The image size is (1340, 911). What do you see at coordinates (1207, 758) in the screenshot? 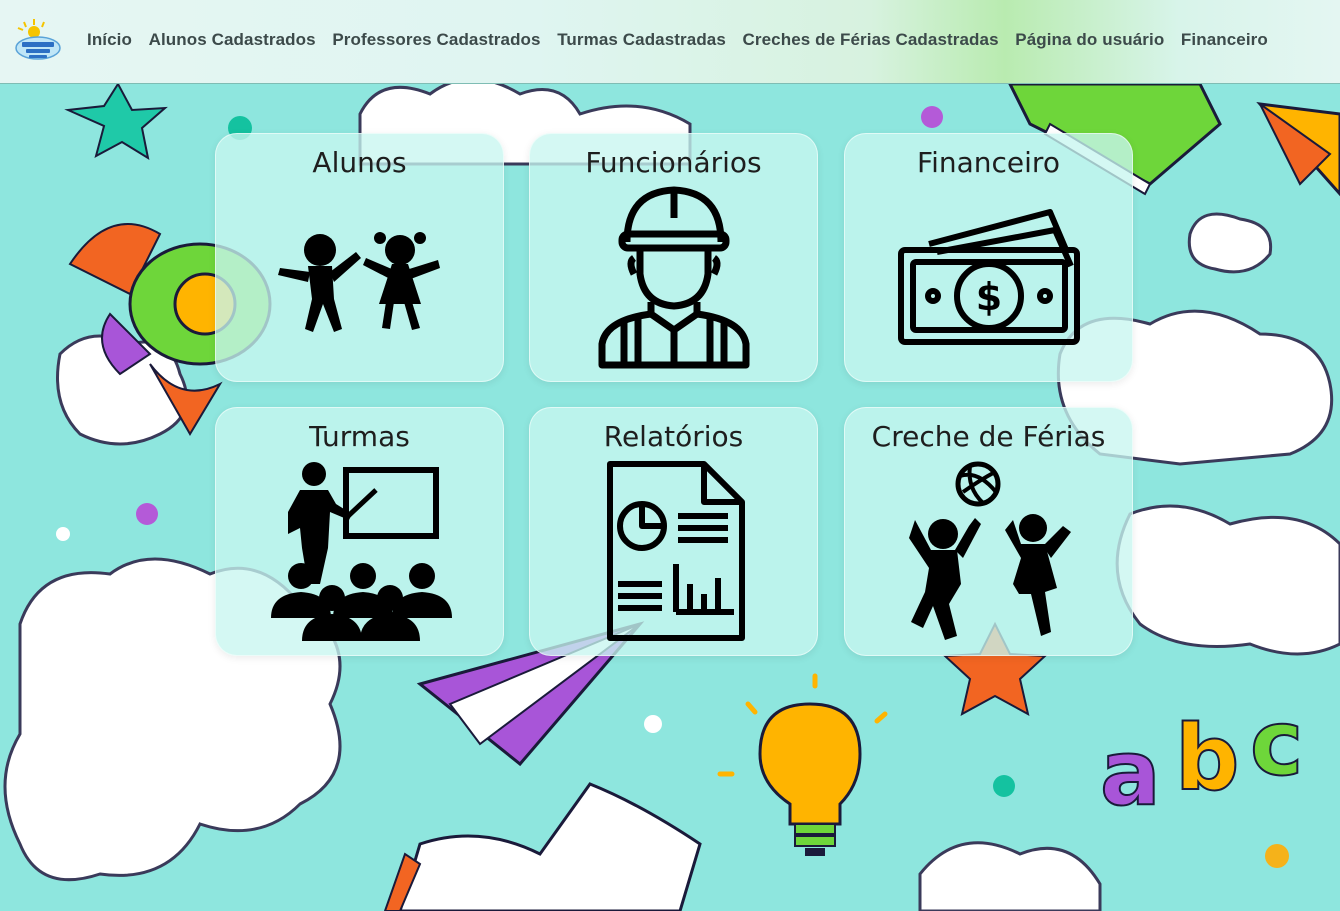
I see `svg-text: b` at bounding box center [1207, 758].